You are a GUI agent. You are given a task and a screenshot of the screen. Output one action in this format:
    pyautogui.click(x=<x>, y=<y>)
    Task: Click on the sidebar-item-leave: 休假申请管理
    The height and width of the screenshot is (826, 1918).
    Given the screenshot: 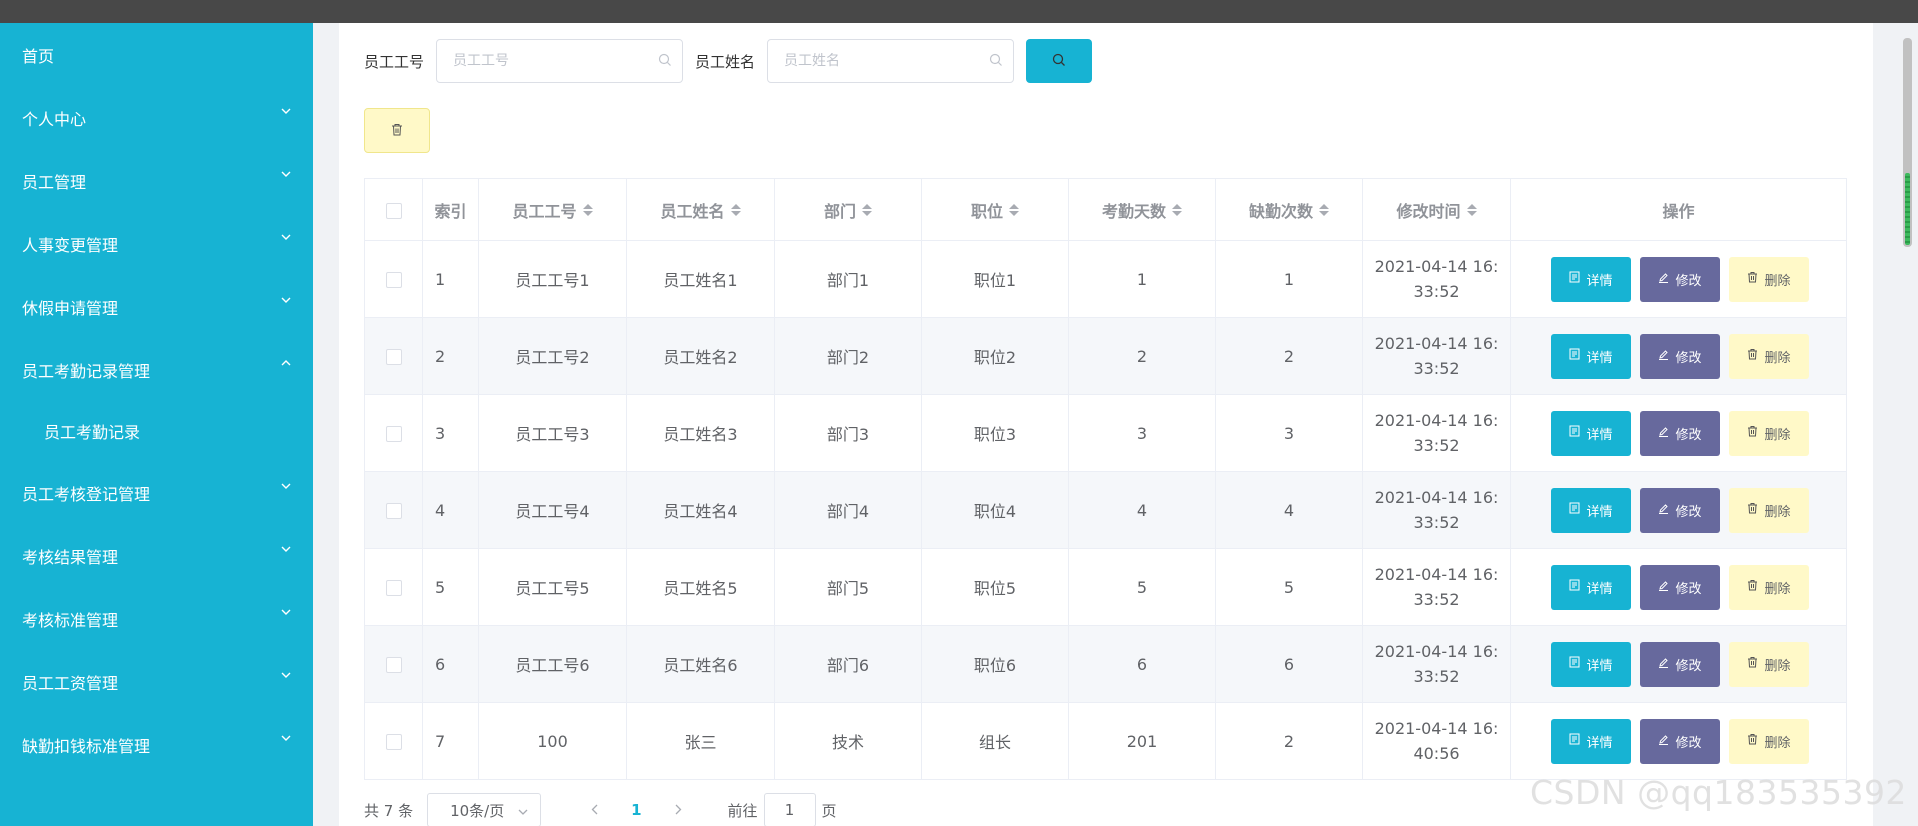 What is the action you would take?
    pyautogui.click(x=156, y=306)
    